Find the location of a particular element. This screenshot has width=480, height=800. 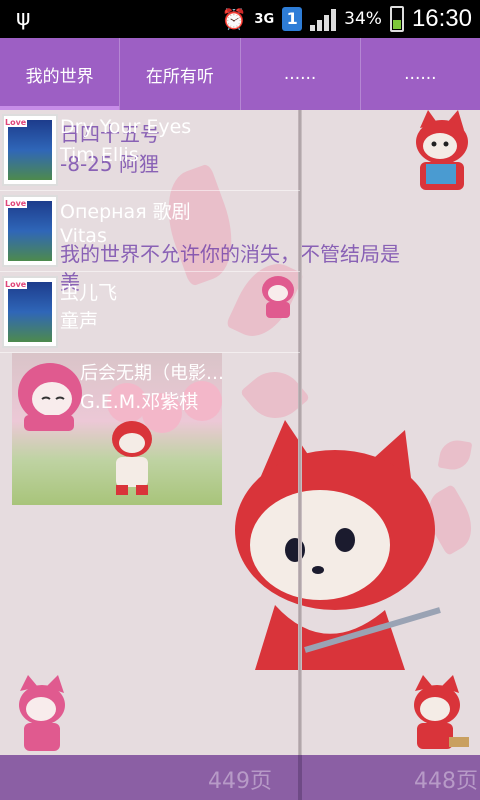

song-artist: Tim Ellis is located at coordinates (99, 155).